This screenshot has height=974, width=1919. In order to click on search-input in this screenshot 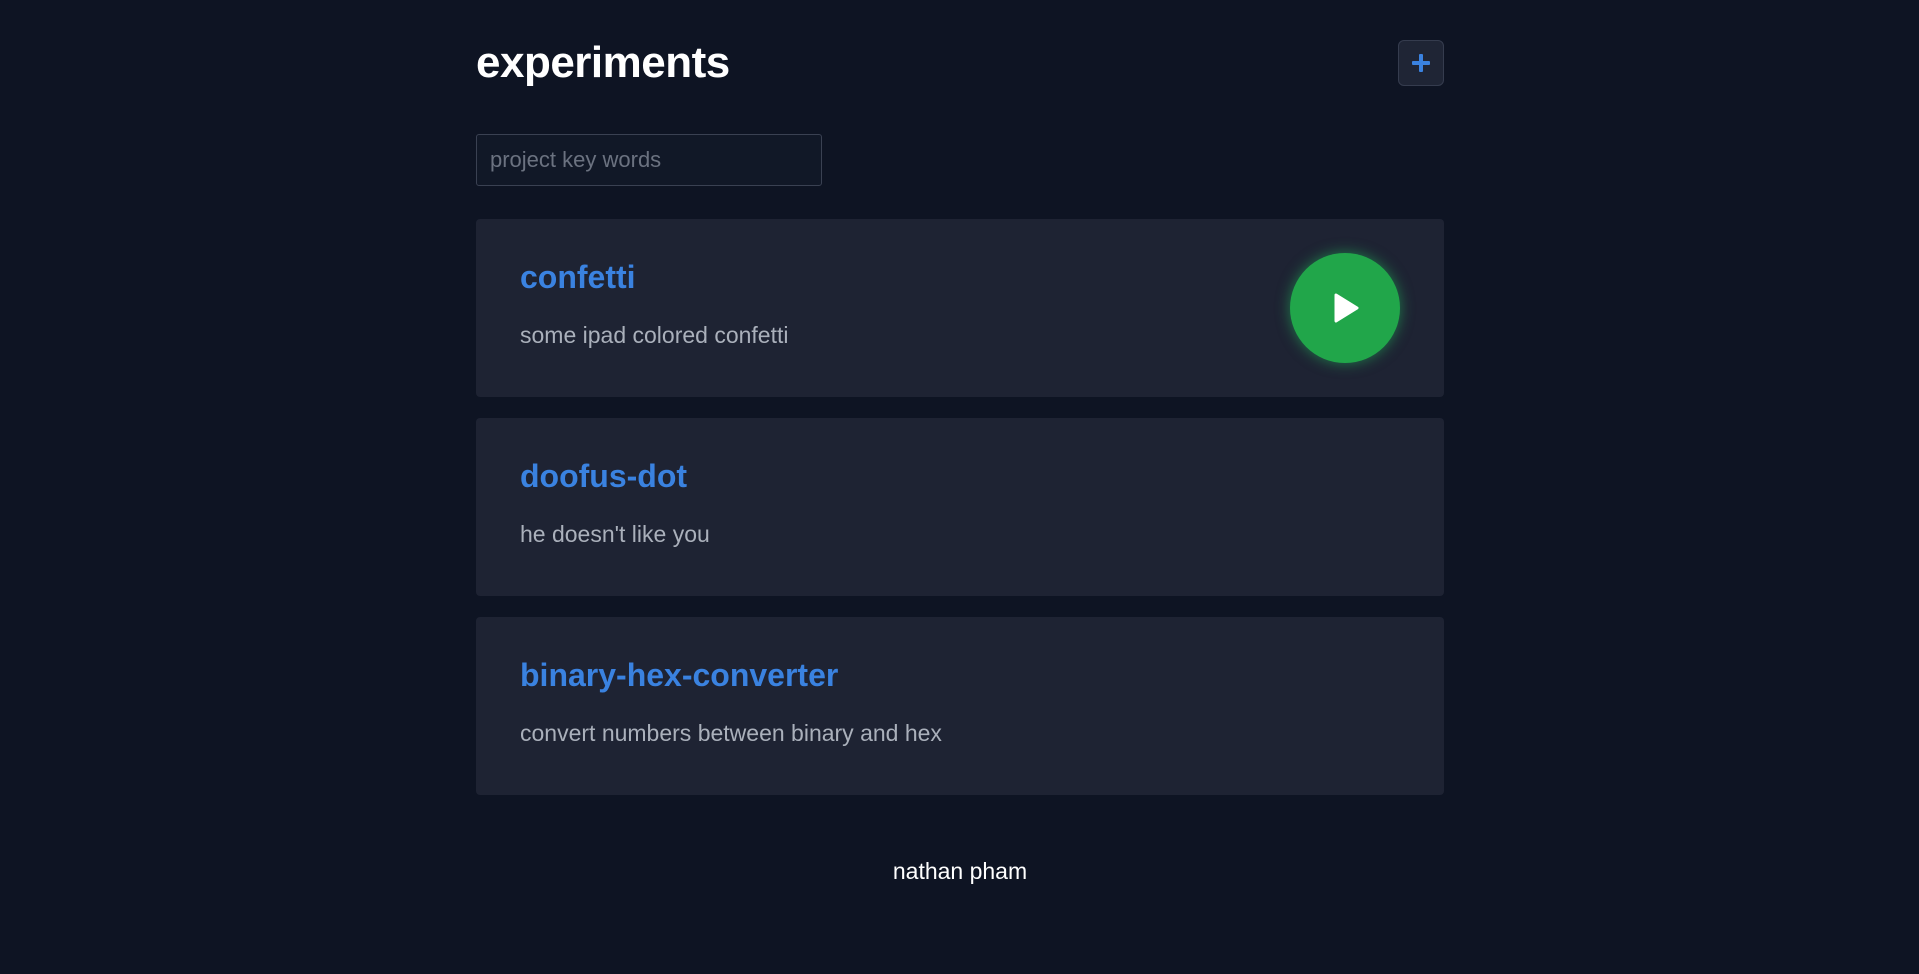, I will do `click(649, 160)`.